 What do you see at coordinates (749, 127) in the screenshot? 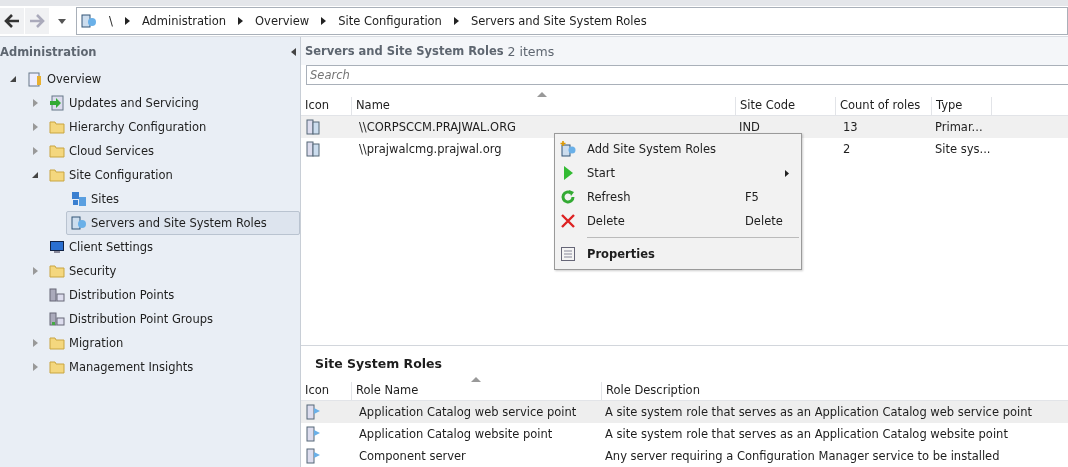
I see `table-cell: IND` at bounding box center [749, 127].